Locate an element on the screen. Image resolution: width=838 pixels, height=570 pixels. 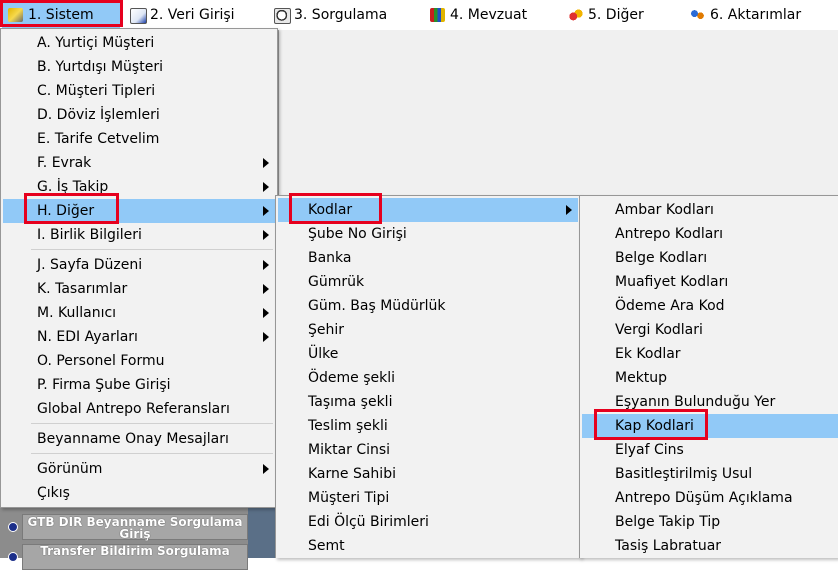
menu-item-sube-no-girisi: Şube No Girişi is located at coordinates (428, 234).